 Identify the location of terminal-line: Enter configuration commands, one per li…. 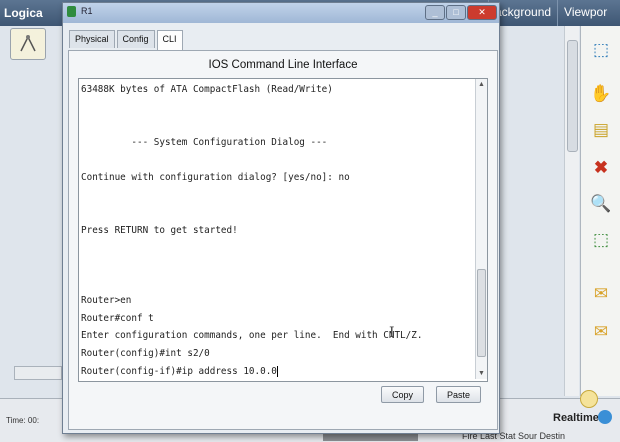
(252, 336).